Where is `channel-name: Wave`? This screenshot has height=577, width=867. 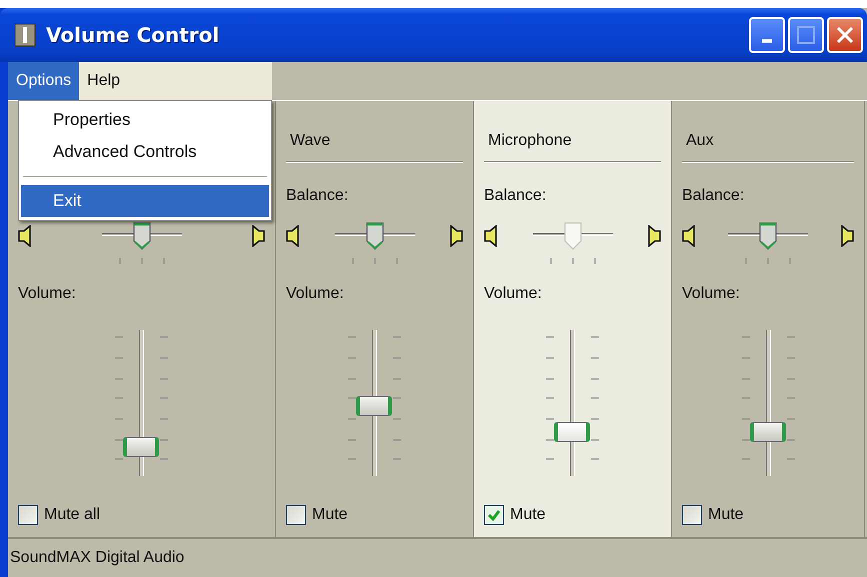
channel-name: Wave is located at coordinates (310, 141).